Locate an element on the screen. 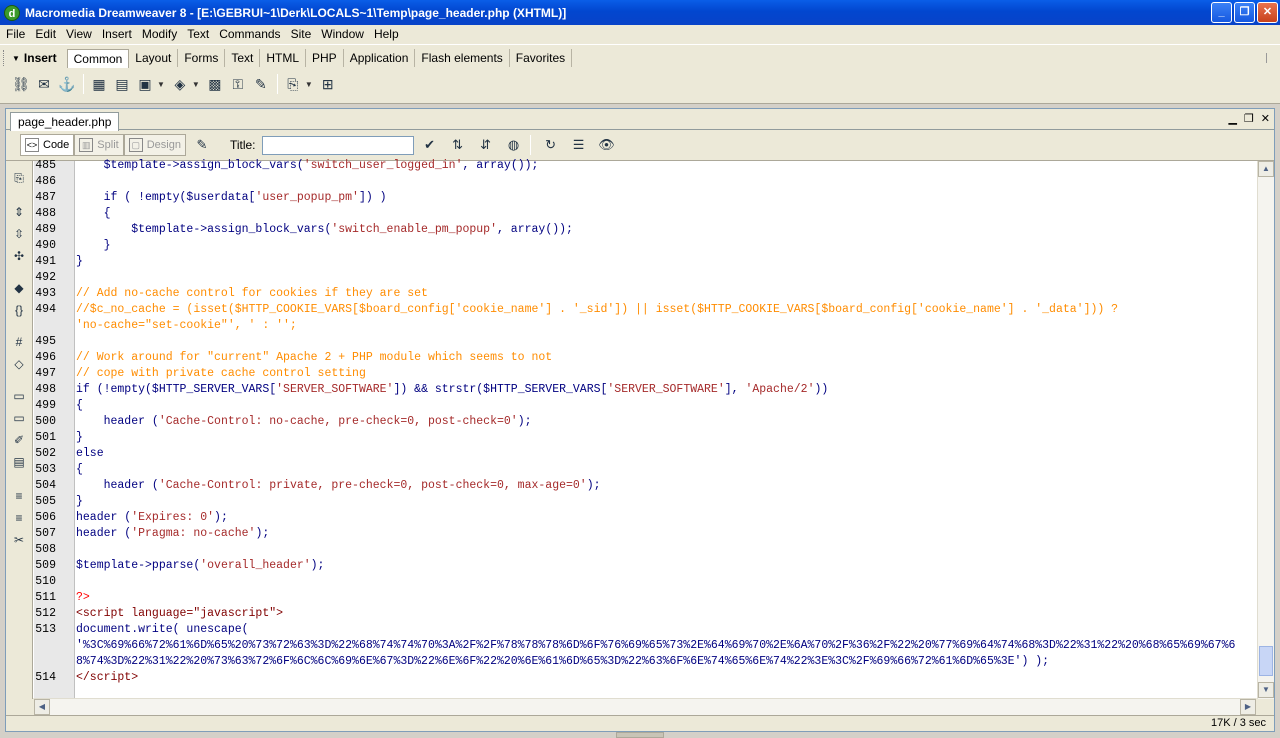 Image resolution: width=1280 pixels, height=738 pixels. date-icon: ▩ is located at coordinates (215, 84).